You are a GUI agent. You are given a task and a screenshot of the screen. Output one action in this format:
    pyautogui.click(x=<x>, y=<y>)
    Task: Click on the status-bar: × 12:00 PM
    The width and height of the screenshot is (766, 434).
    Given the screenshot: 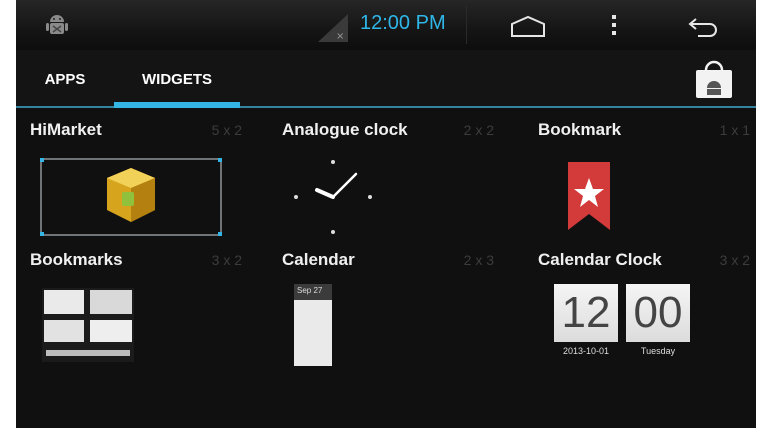 What is the action you would take?
    pyautogui.click(x=386, y=25)
    